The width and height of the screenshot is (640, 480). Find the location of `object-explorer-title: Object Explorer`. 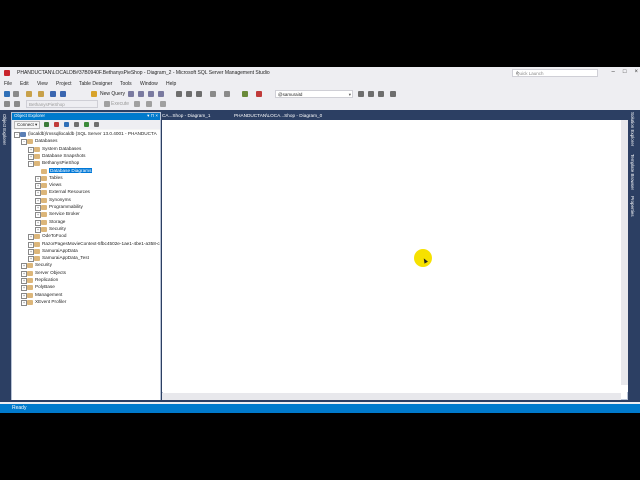

object-explorer-title: Object Explorer is located at coordinates (30, 115).